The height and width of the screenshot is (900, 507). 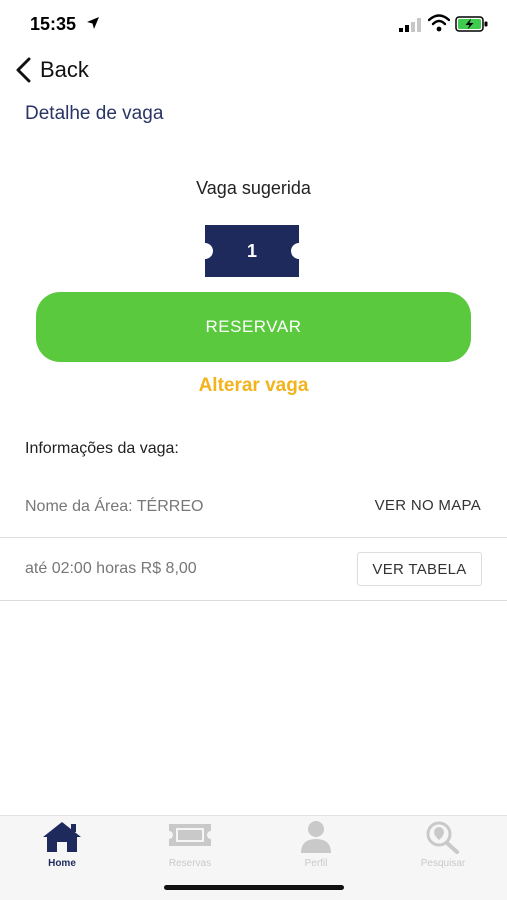 I want to click on price-text: até 02:00 horas R$ 8,00, so click(x=111, y=568).